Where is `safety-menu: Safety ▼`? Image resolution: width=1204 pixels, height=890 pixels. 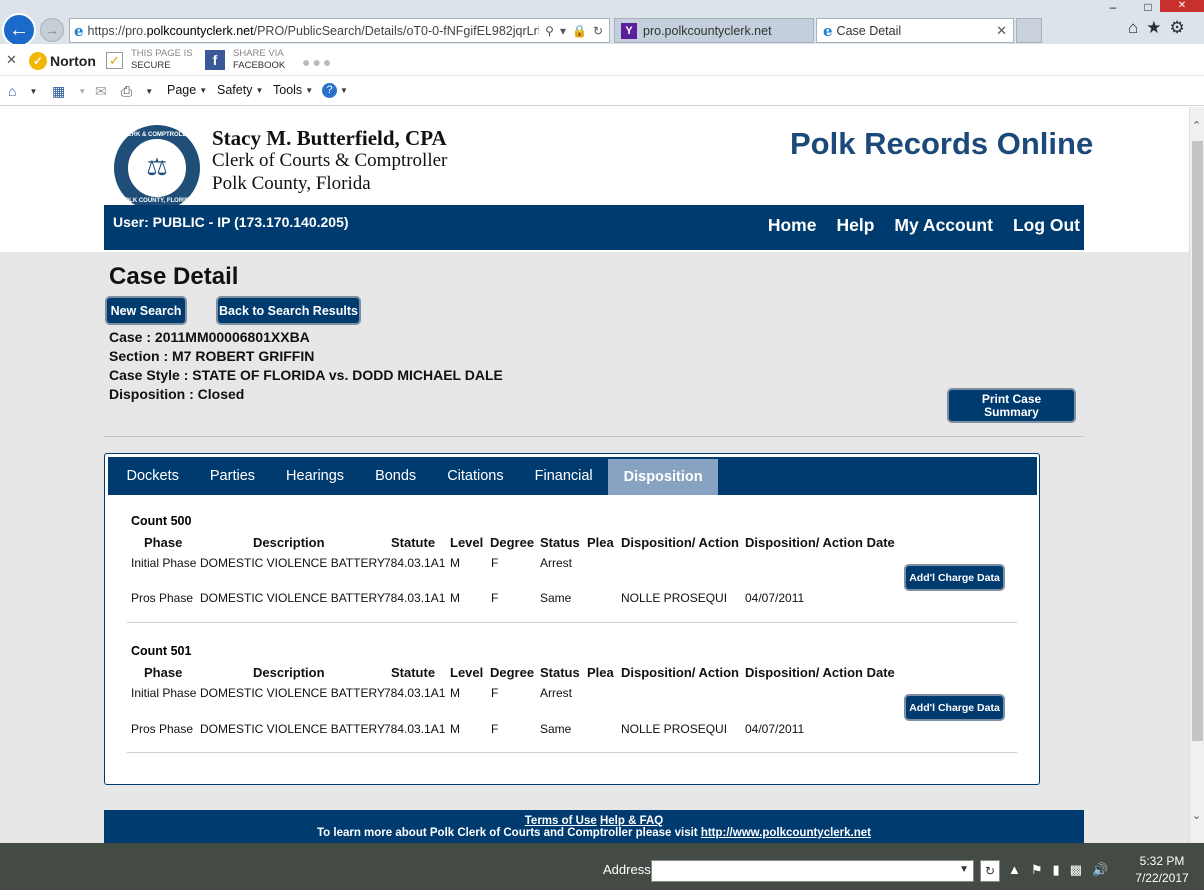
safety-menu: Safety ▼ is located at coordinates (240, 90).